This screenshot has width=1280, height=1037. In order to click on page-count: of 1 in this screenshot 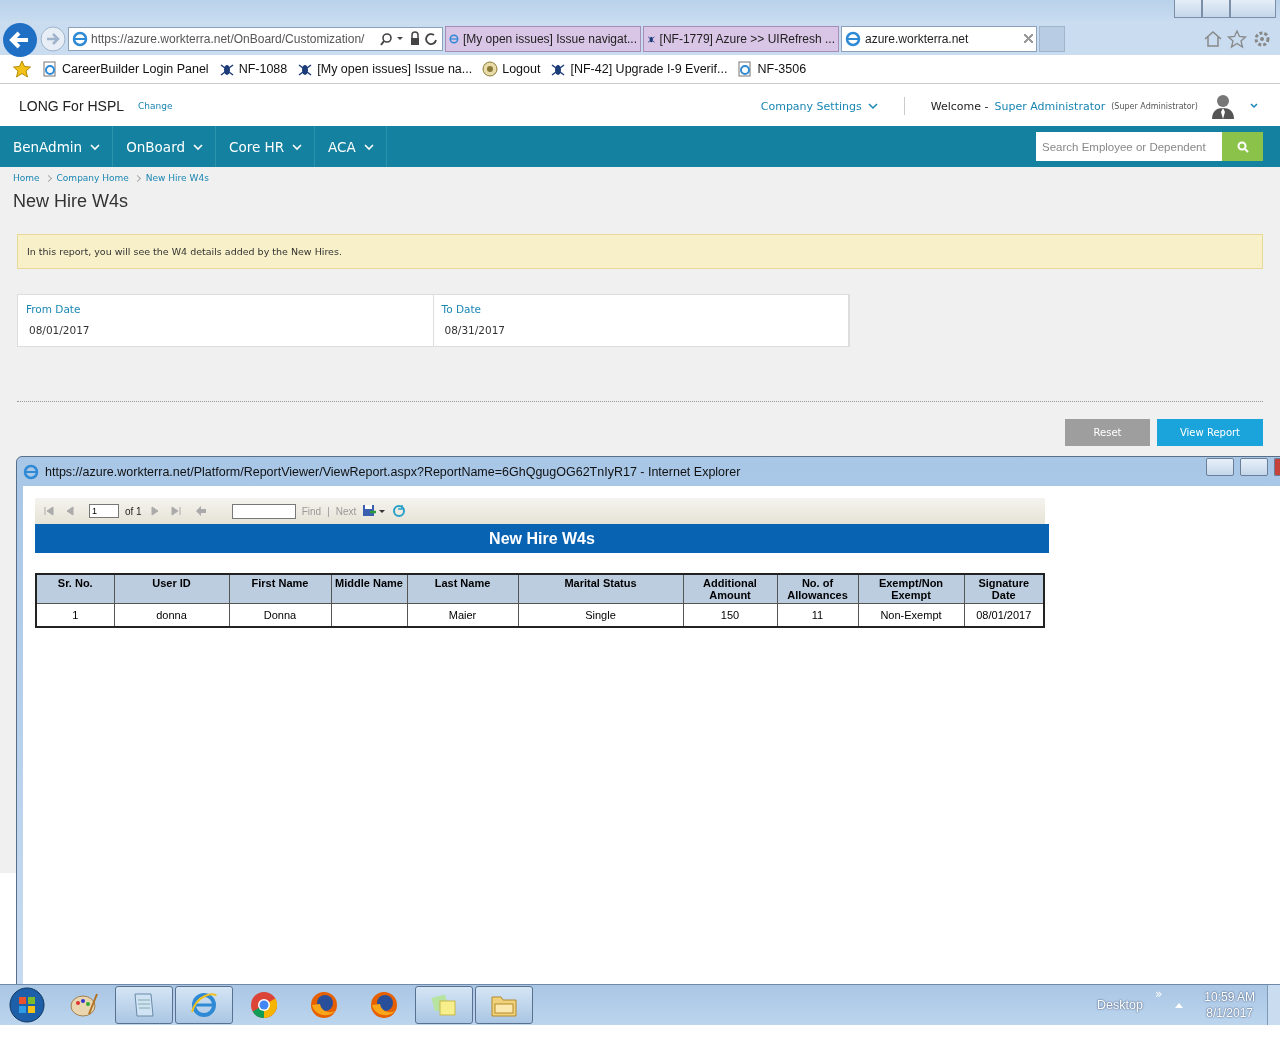, I will do `click(133, 511)`.